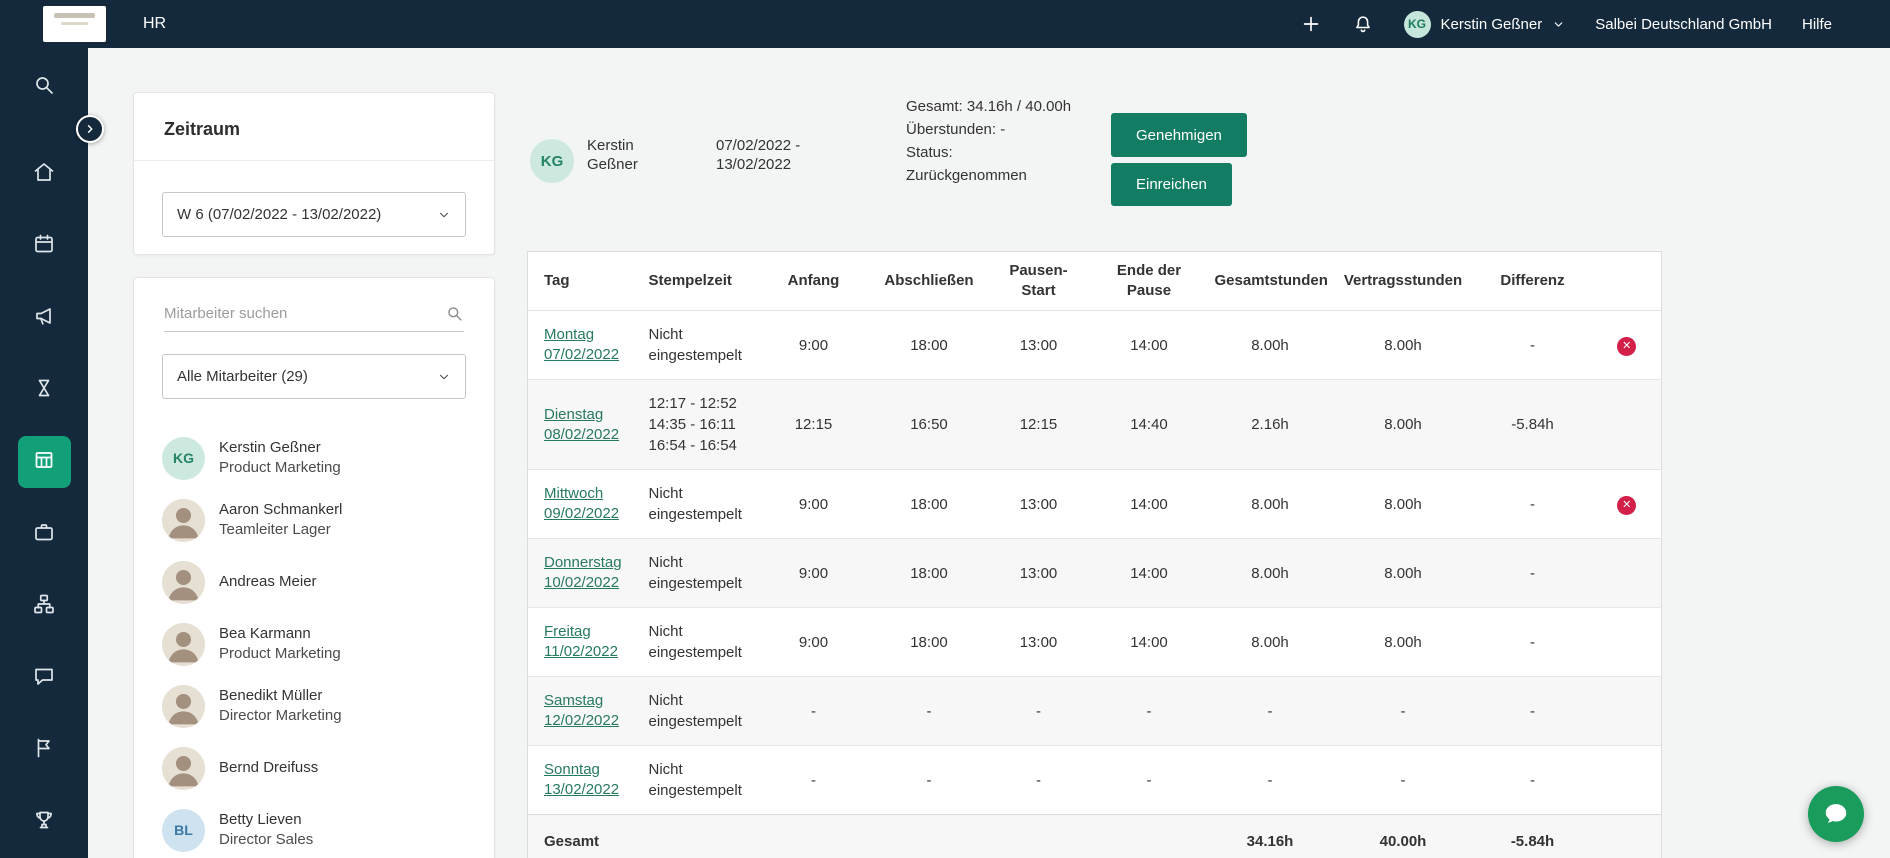 The width and height of the screenshot is (1890, 858). What do you see at coordinates (813, 281) in the screenshot?
I see `column-header: Anfang` at bounding box center [813, 281].